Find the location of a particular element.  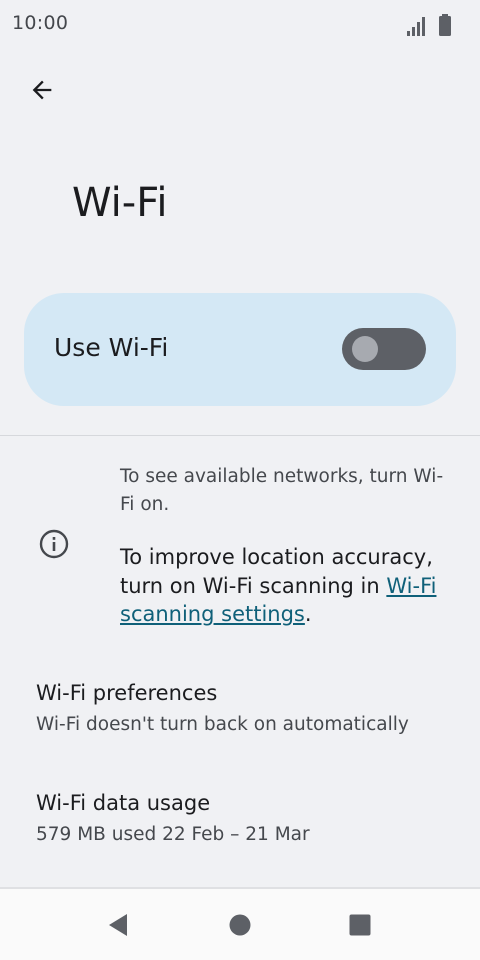

nav-home-button is located at coordinates (240, 927).